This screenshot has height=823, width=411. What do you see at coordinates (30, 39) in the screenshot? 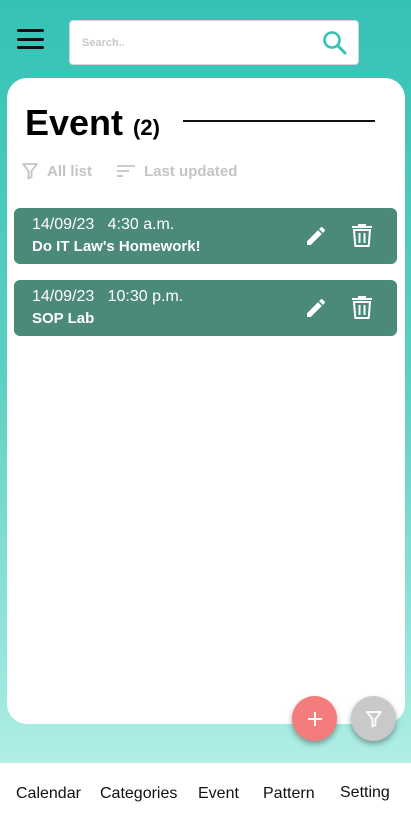
I see `hamburger-menu-icon` at bounding box center [30, 39].